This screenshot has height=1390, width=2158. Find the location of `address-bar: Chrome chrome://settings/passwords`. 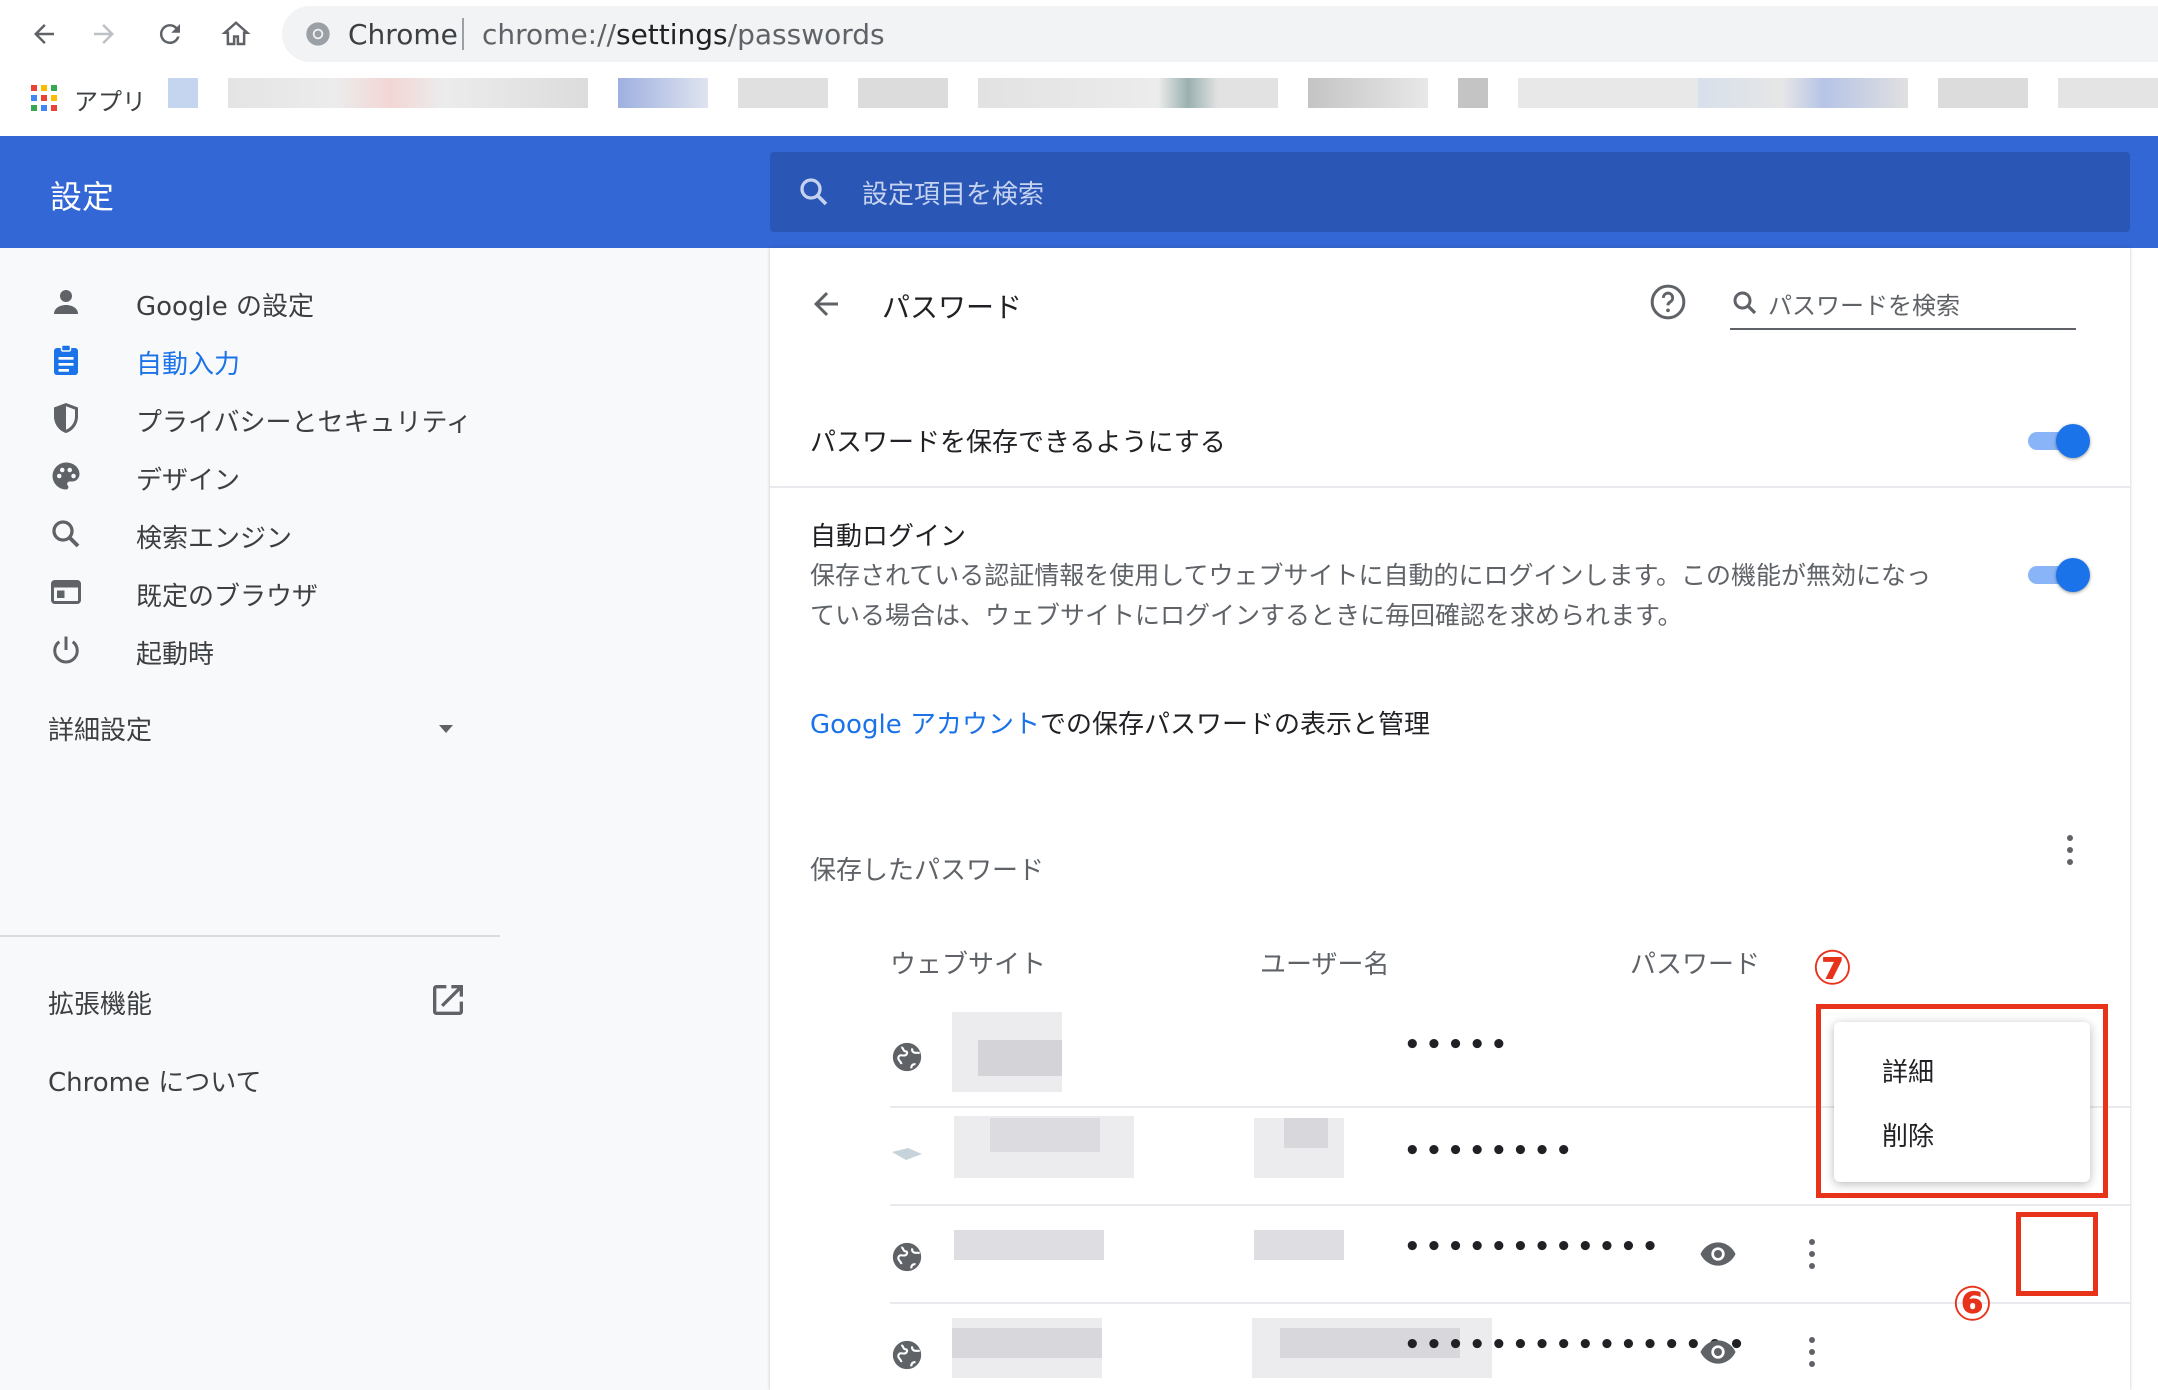

address-bar: Chrome chrome://settings/passwords is located at coordinates (1220, 34).